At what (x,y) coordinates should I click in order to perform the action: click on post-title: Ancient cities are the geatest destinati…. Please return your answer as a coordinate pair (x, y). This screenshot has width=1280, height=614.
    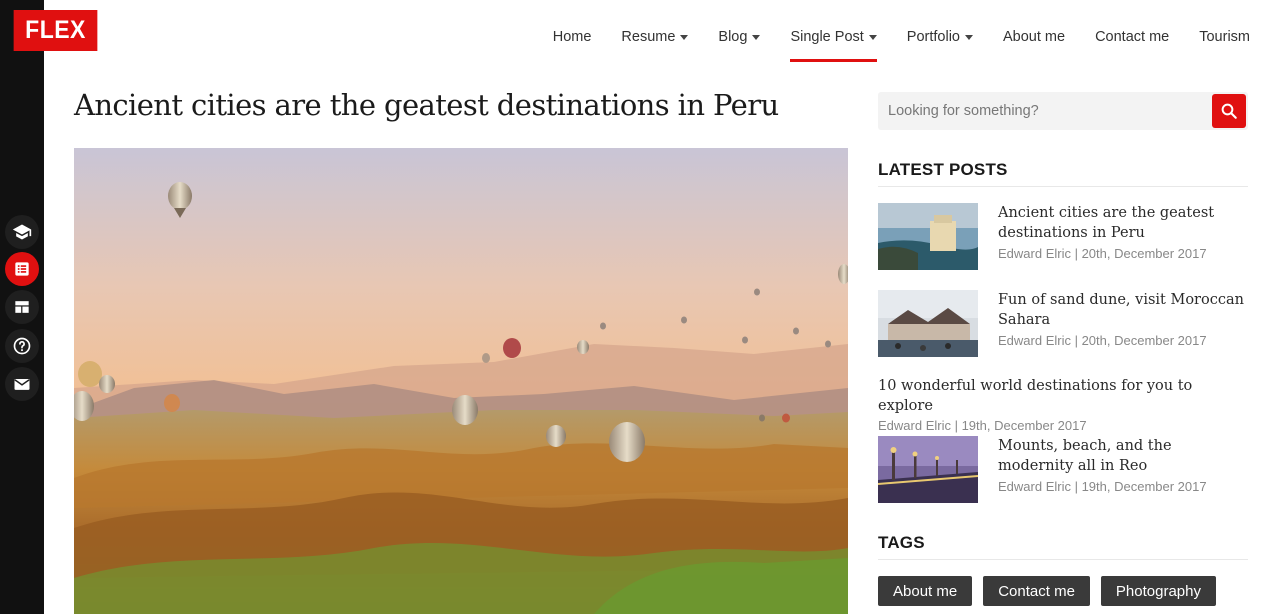
    Looking at the image, I should click on (426, 105).